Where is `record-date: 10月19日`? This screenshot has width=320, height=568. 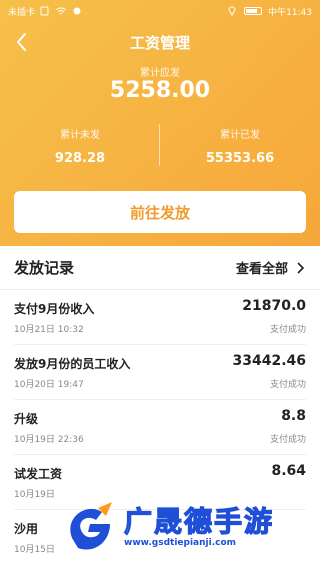 record-date: 10月19日 is located at coordinates (34, 495).